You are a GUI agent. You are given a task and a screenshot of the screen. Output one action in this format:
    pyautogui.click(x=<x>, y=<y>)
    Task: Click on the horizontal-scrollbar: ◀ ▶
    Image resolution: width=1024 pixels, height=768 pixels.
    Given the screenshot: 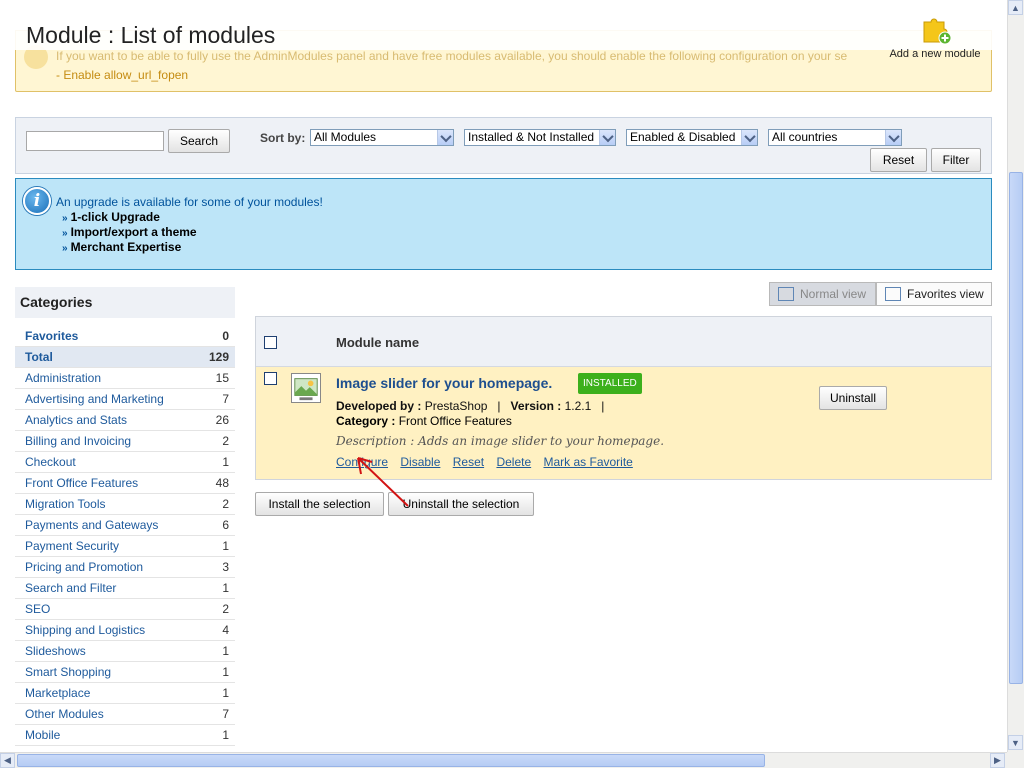 What is the action you would take?
    pyautogui.click(x=503, y=760)
    